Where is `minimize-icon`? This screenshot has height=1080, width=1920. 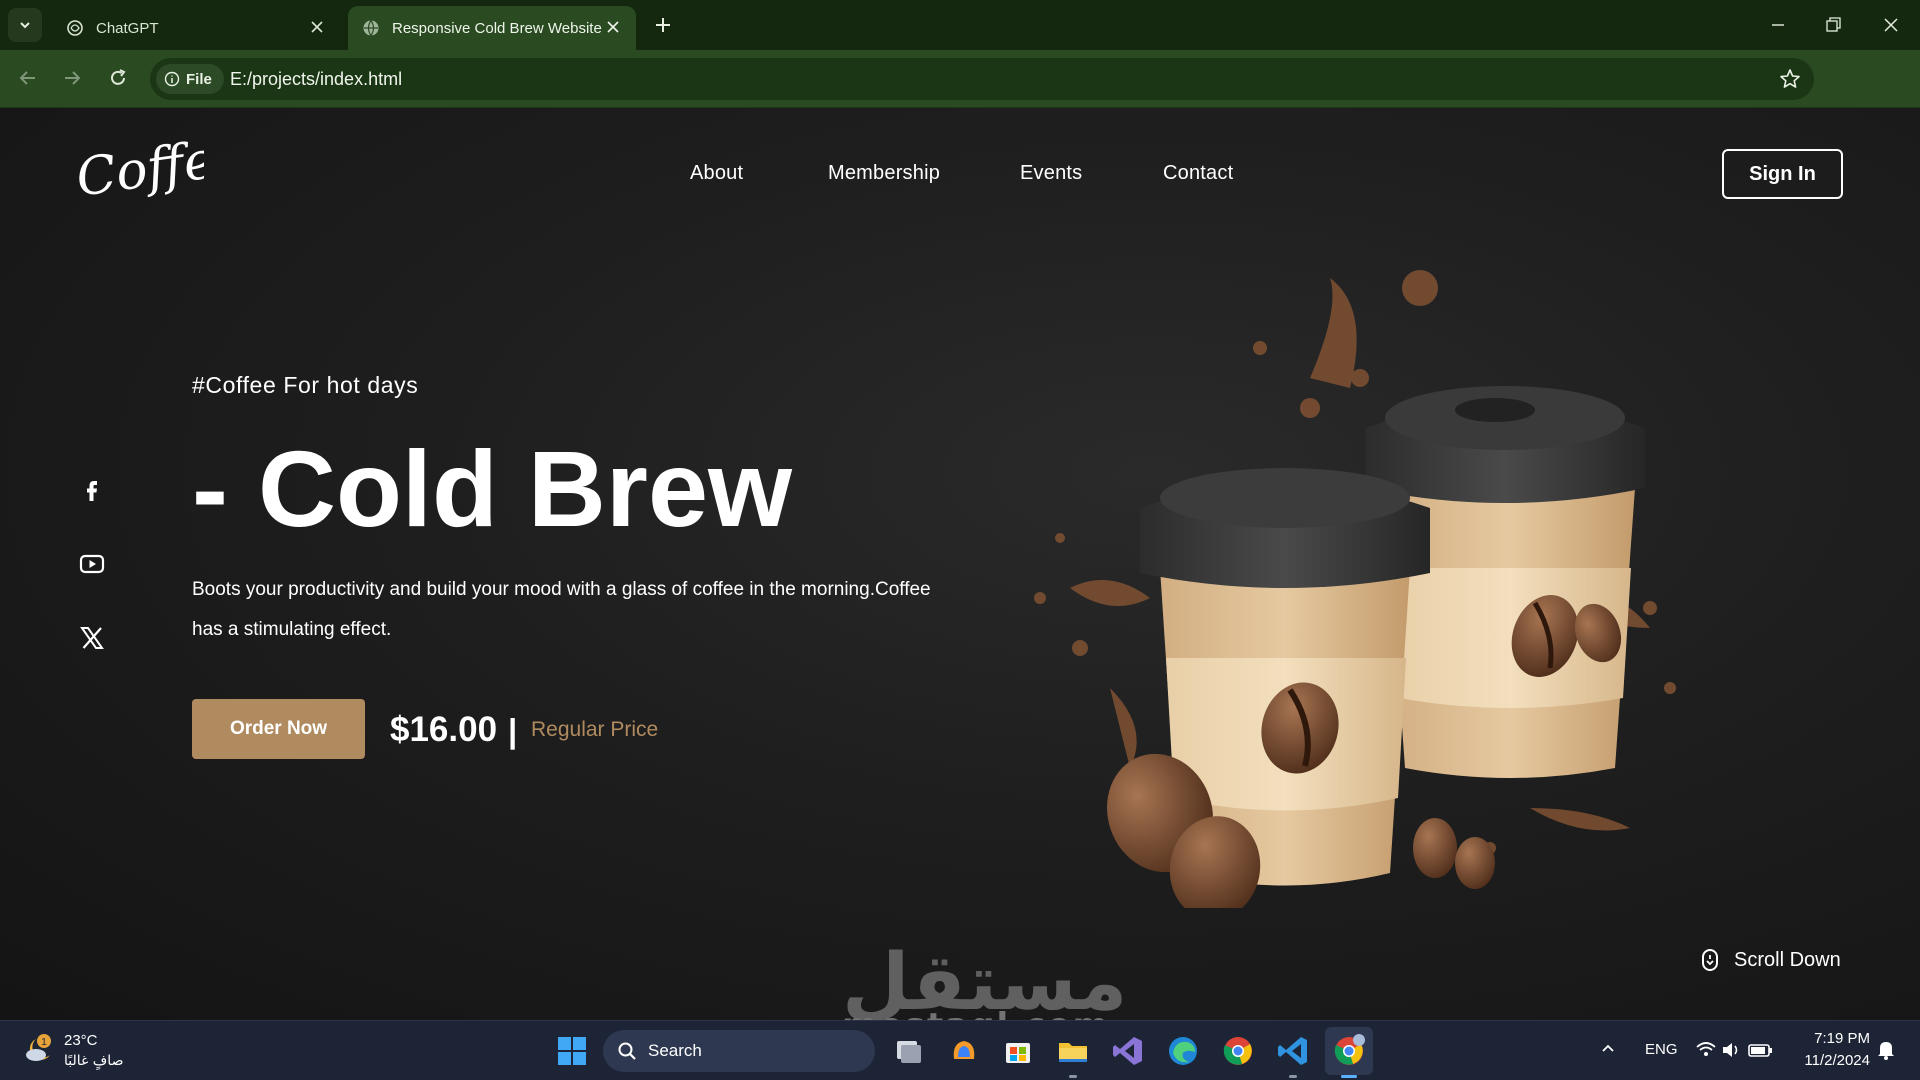
minimize-icon is located at coordinates (1778, 25).